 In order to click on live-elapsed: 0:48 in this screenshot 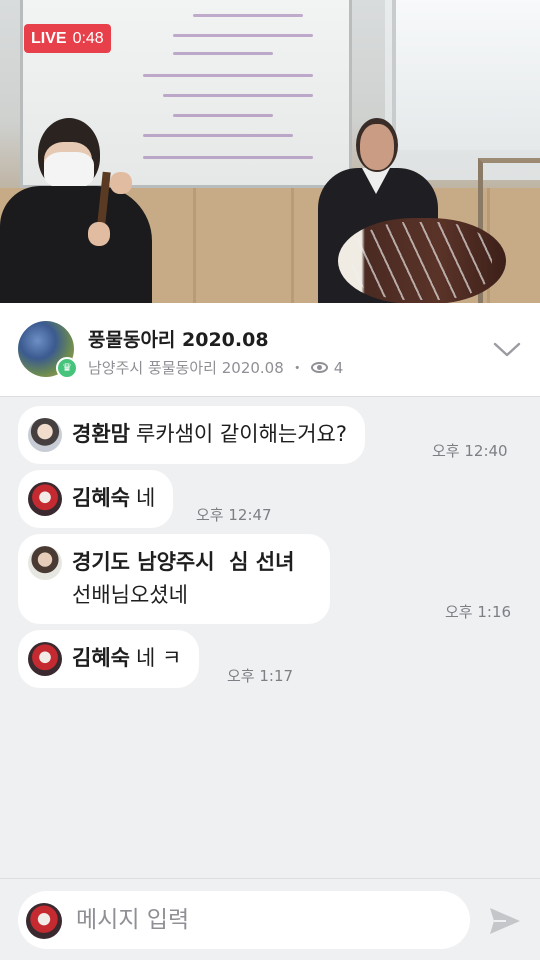, I will do `click(88, 38)`.